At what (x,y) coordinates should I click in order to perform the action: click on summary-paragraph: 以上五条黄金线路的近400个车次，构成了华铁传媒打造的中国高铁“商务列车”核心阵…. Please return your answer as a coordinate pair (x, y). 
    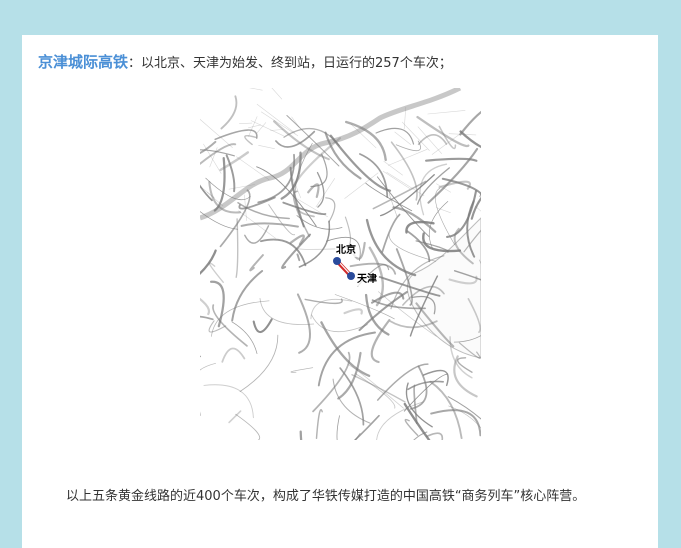
    Looking at the image, I should click on (326, 496).